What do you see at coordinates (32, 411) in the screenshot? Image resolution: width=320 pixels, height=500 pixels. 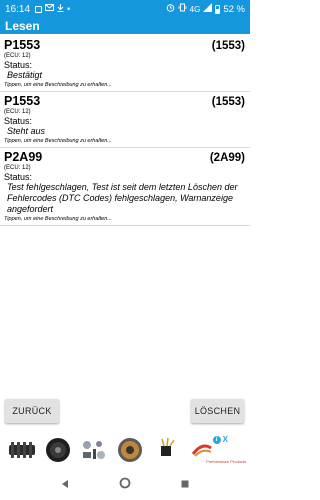 I see `back-button: ZURÜCK` at bounding box center [32, 411].